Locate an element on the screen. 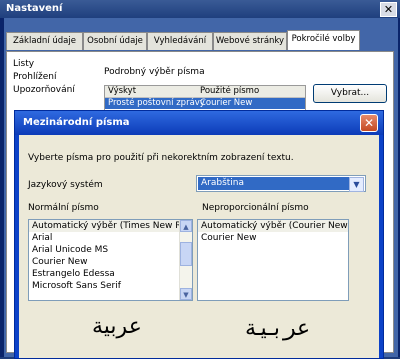  tab-advanced: Pokročilé volby is located at coordinates (323, 40).